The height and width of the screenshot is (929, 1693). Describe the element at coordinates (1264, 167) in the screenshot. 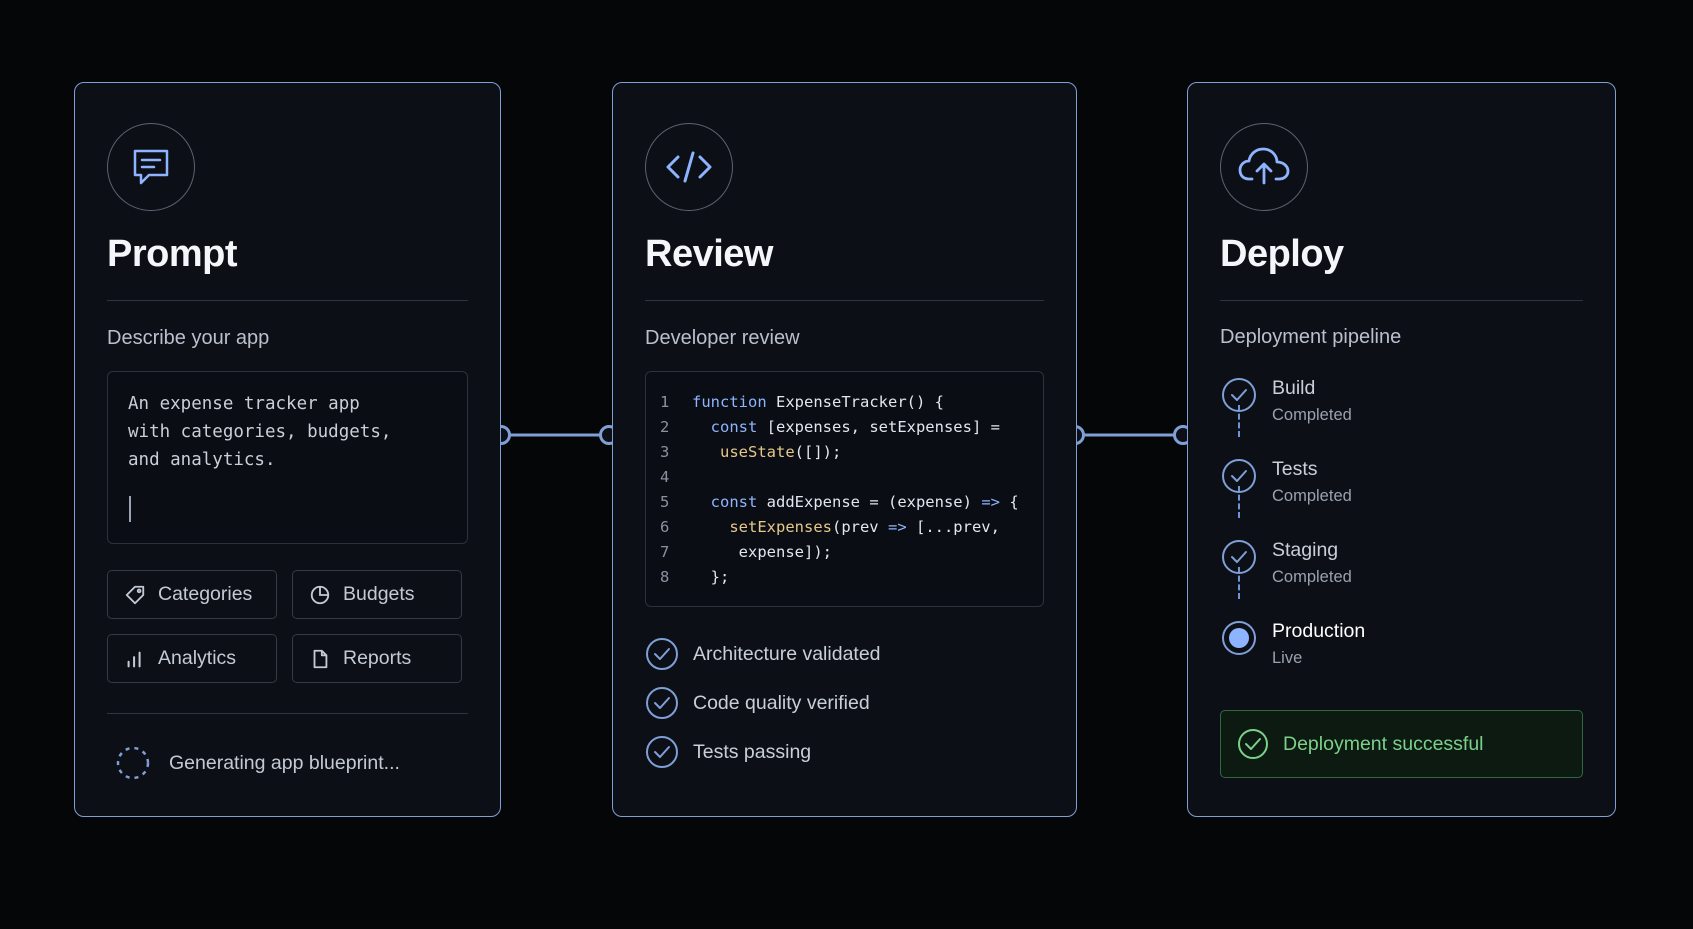

I see `cloud-upload-icon` at that location.